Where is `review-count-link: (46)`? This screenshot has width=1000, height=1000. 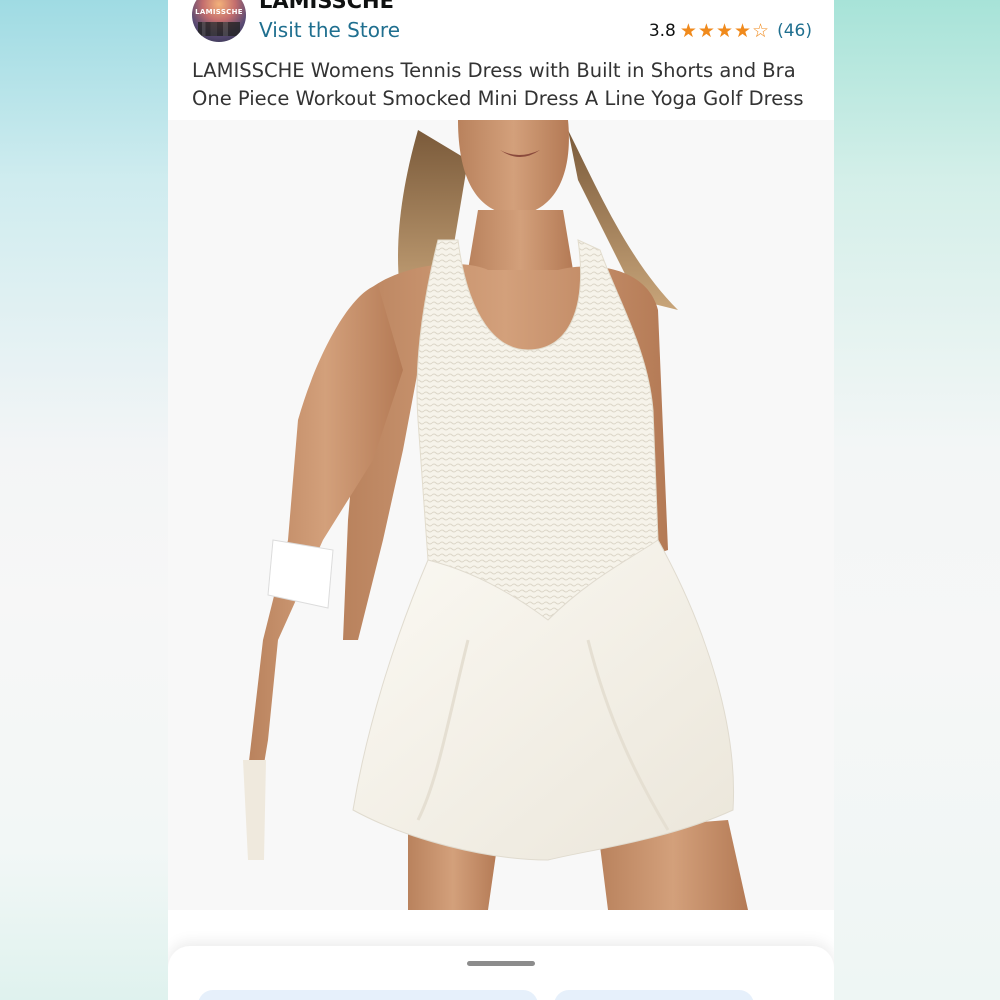
review-count-link: (46) is located at coordinates (794, 31).